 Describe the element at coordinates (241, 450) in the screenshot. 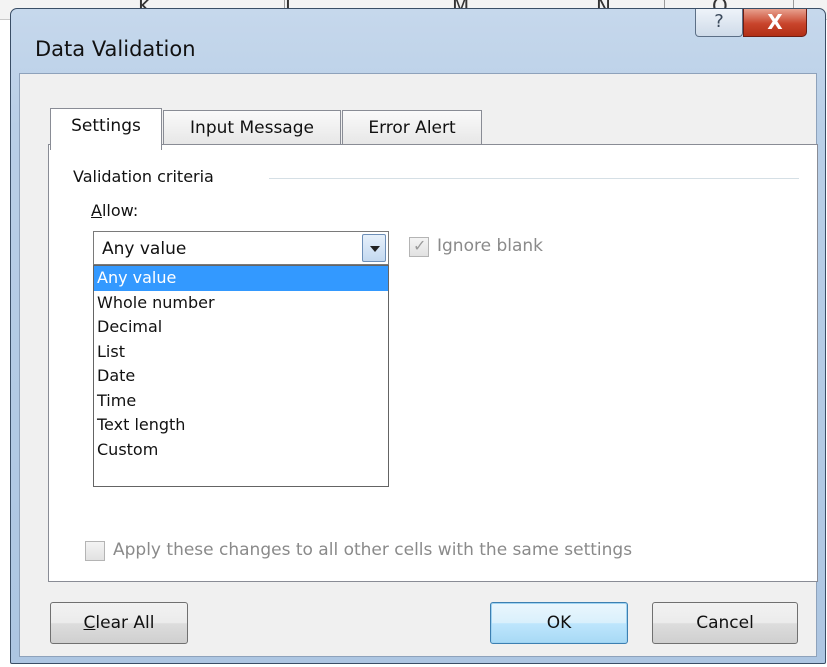

I see `dropdown-option-custom: Custom` at that location.